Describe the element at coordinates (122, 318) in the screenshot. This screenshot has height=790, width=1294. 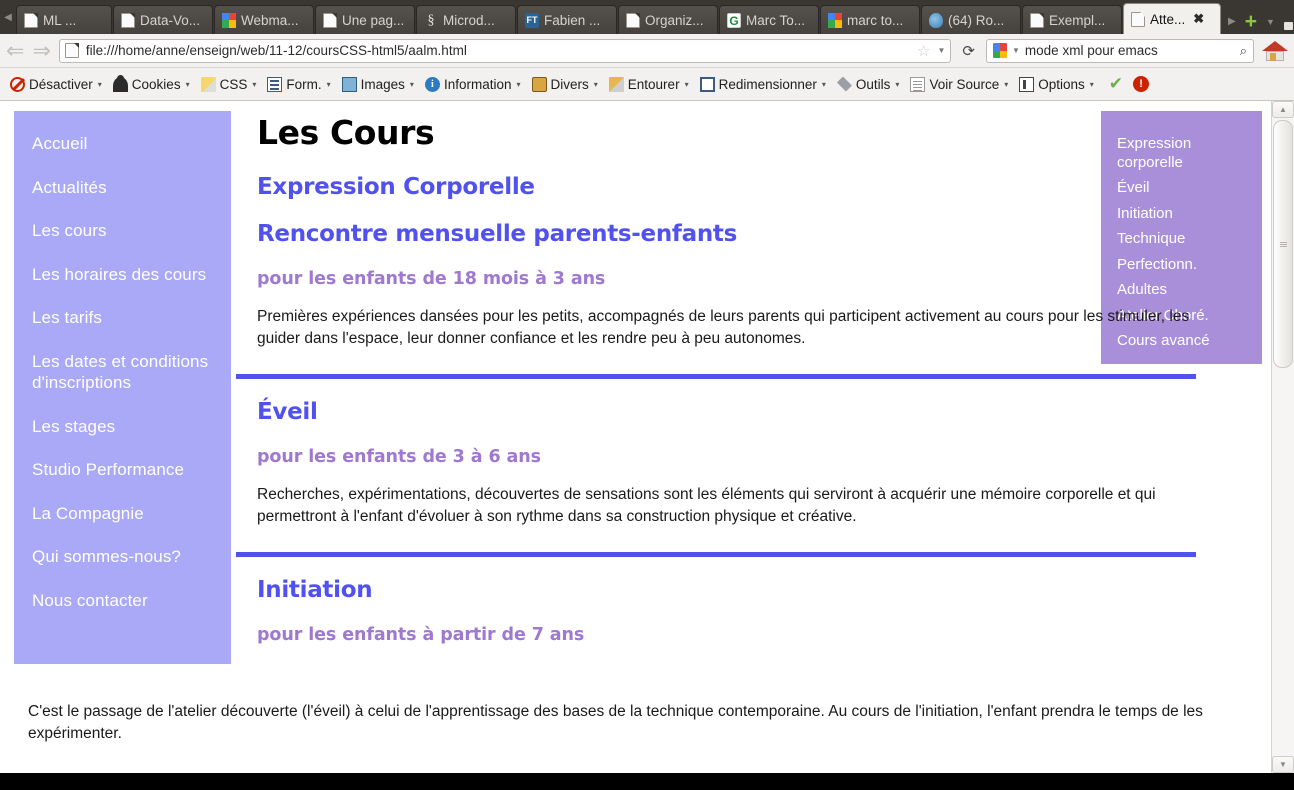
I see `sidebar-item-les-tarifs: Les tarifs` at that location.